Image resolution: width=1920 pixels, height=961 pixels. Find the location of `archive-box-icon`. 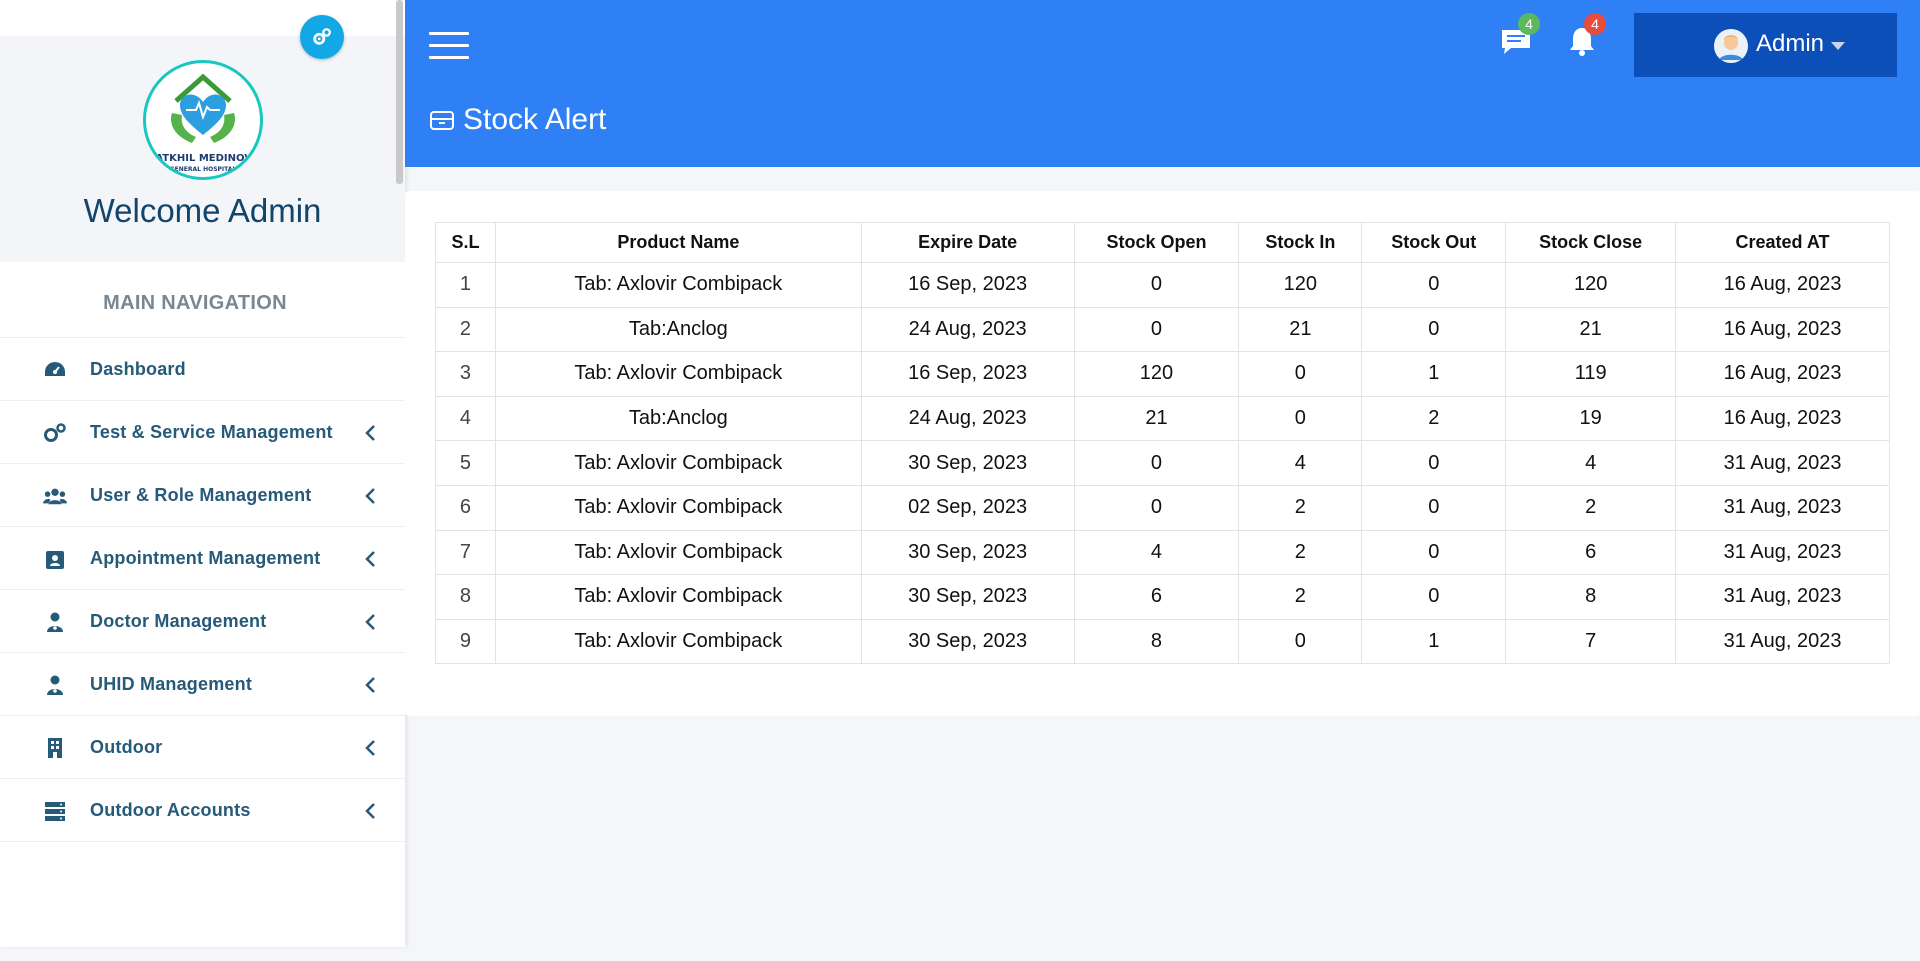

archive-box-icon is located at coordinates (442, 120).